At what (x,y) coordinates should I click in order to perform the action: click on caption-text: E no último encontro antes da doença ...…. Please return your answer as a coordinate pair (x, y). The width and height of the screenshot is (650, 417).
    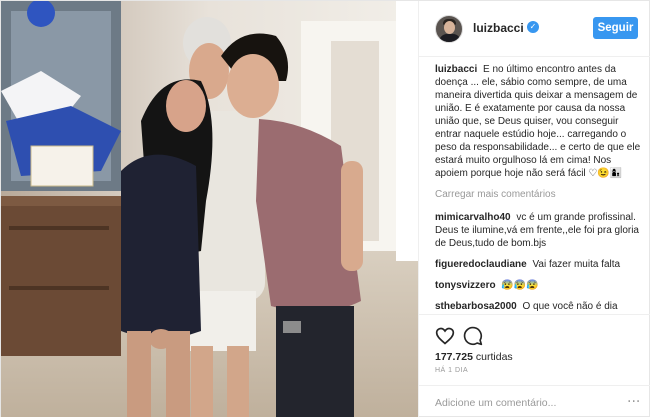
    Looking at the image, I should click on (538, 121).